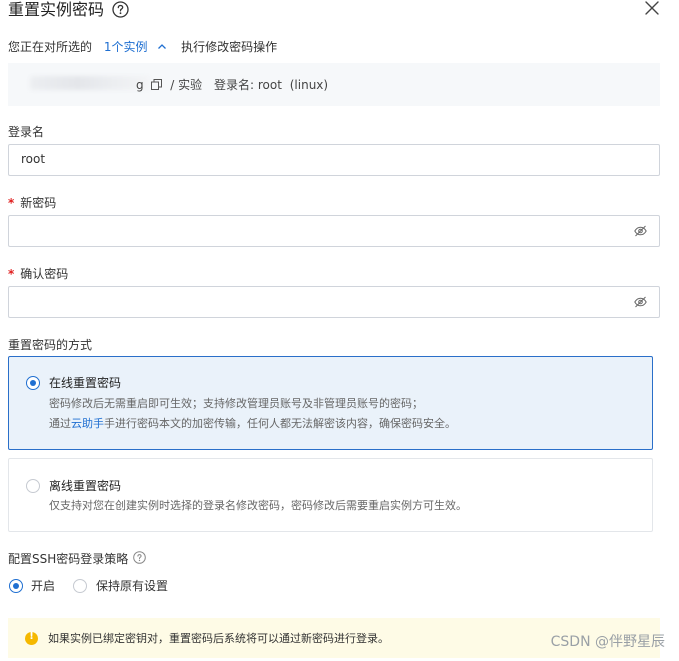 The height and width of the screenshot is (661, 679). What do you see at coordinates (334, 84) in the screenshot?
I see `instance-info-box: g / 实验 登录名: root (linux)` at bounding box center [334, 84].